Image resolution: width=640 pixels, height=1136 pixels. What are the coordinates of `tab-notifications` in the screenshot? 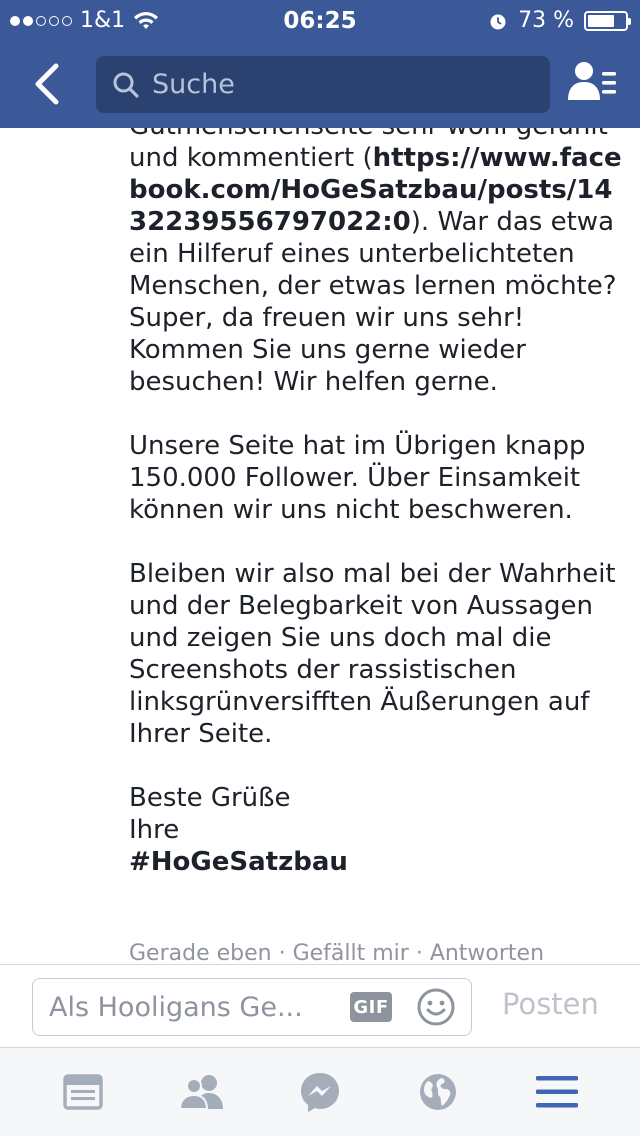 It's located at (438, 1092).